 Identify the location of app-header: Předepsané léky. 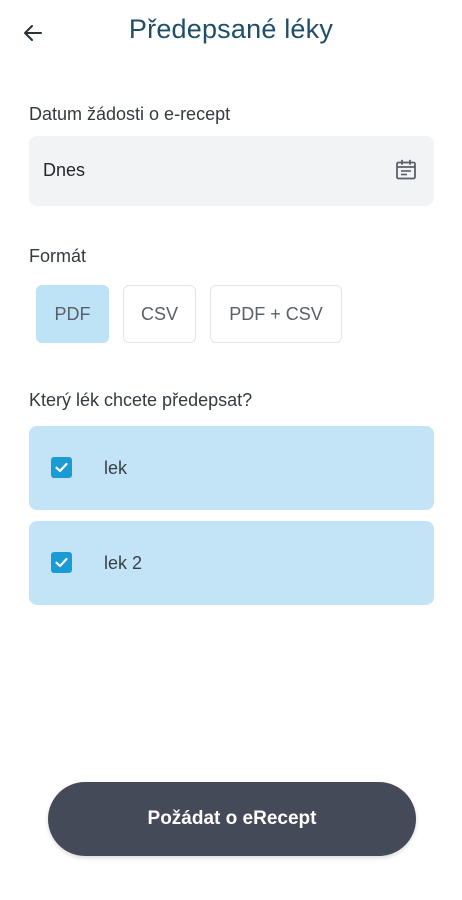
(231, 32).